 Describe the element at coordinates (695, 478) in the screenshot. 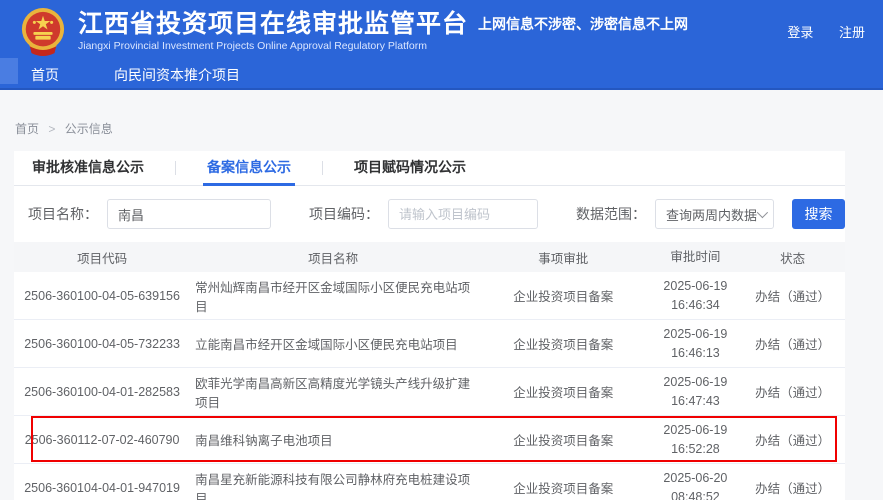

I see `approval-date: 2025-06-20` at that location.